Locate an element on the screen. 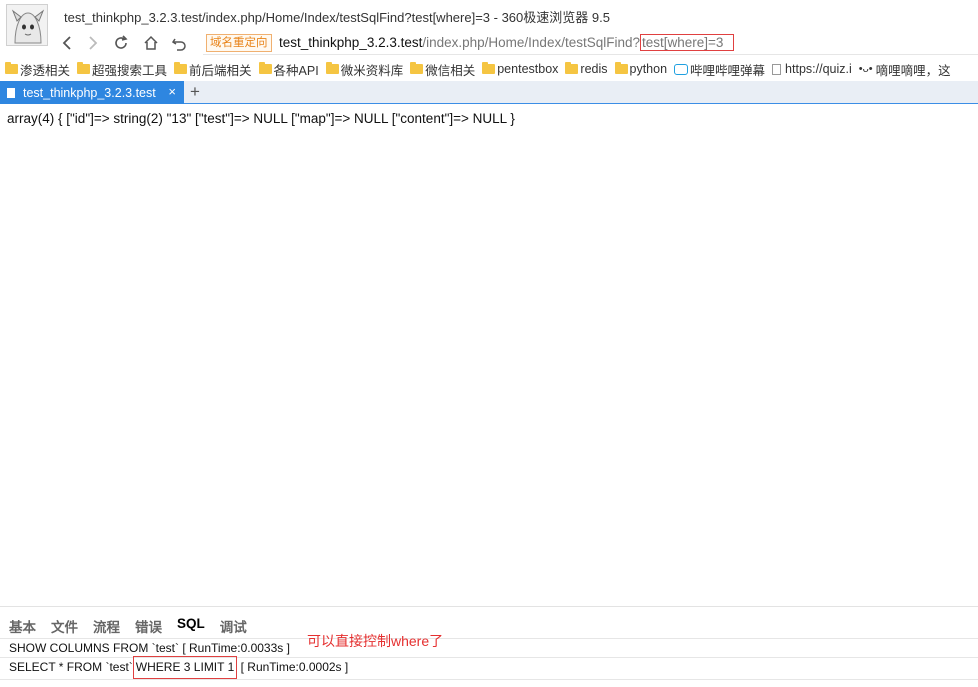 The image size is (978, 687). bookmark-folder: 前后端相关 is located at coordinates (213, 69).